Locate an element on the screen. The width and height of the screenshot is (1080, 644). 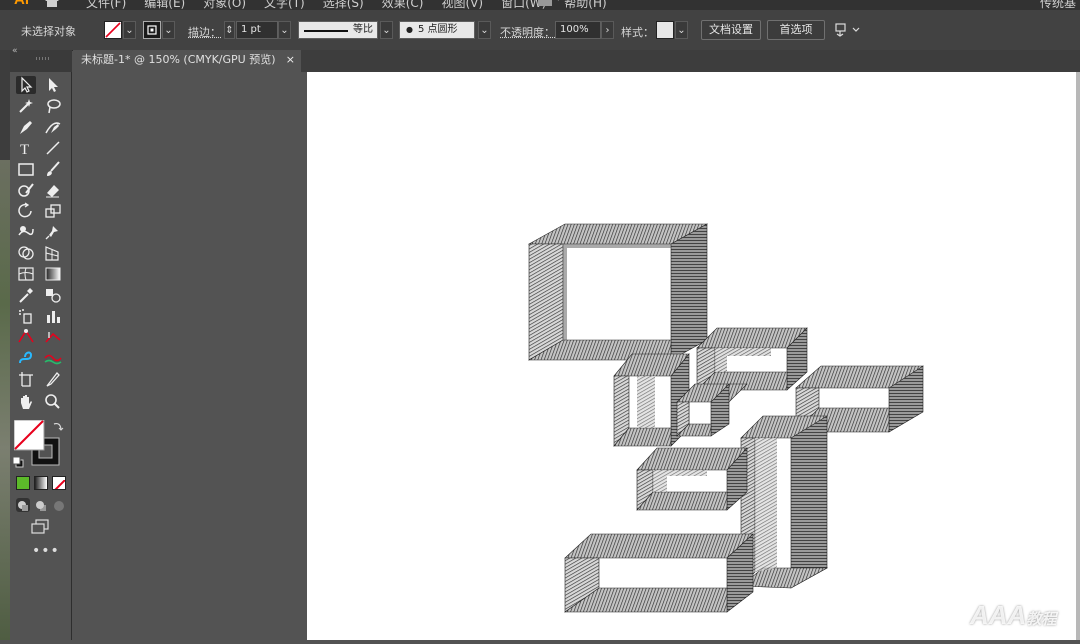
rectangle-tool-icon is located at coordinates (26, 169).